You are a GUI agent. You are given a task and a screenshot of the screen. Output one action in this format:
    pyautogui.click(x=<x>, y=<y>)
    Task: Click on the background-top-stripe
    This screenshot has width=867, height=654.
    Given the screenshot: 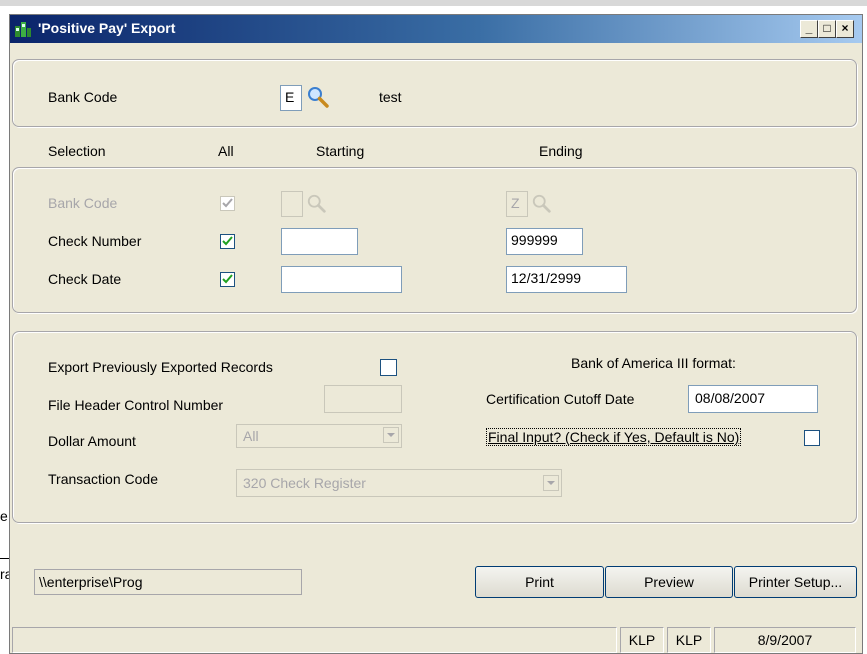 What is the action you would take?
    pyautogui.click(x=433, y=3)
    